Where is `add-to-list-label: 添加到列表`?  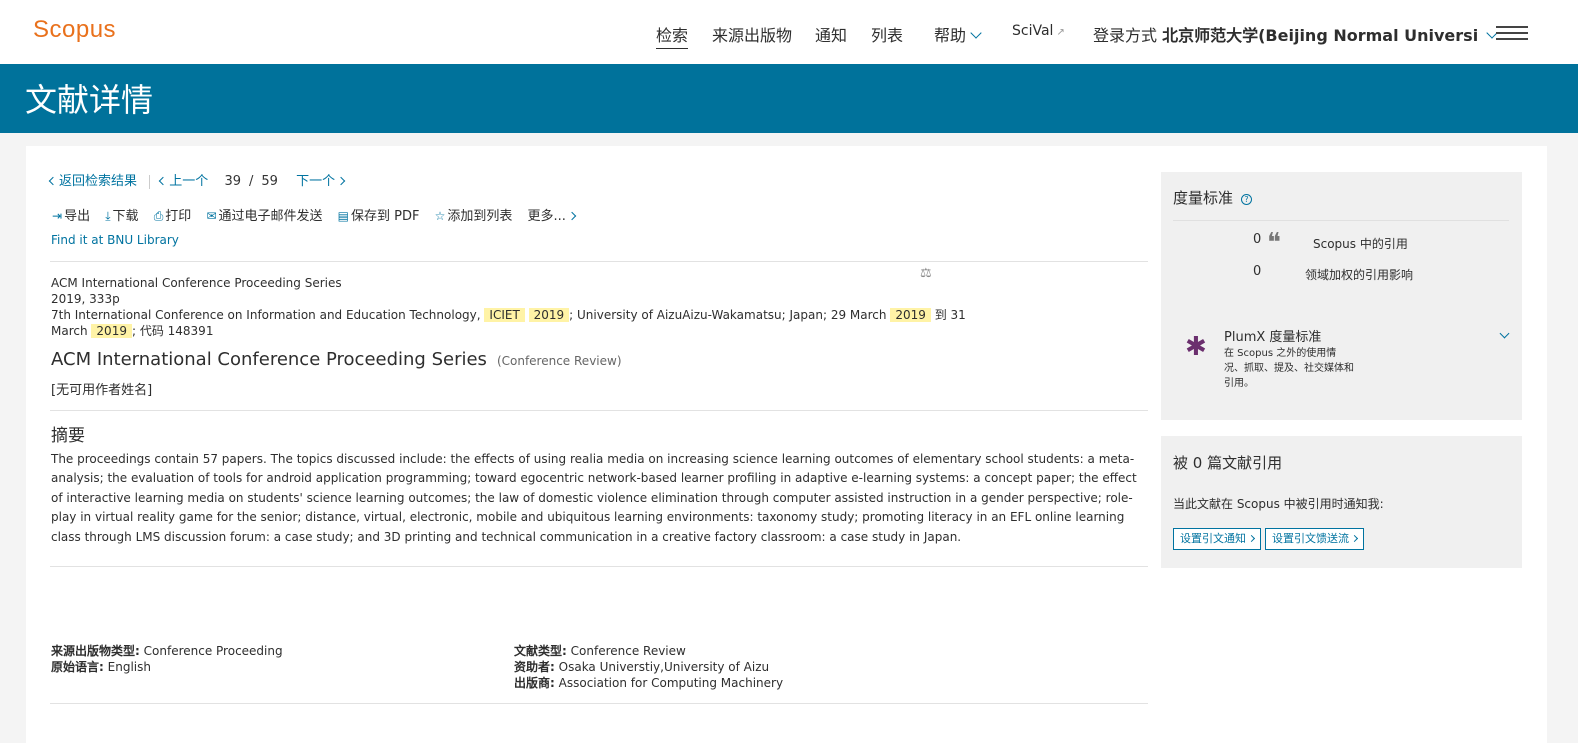
add-to-list-label: 添加到列表 is located at coordinates (480, 216).